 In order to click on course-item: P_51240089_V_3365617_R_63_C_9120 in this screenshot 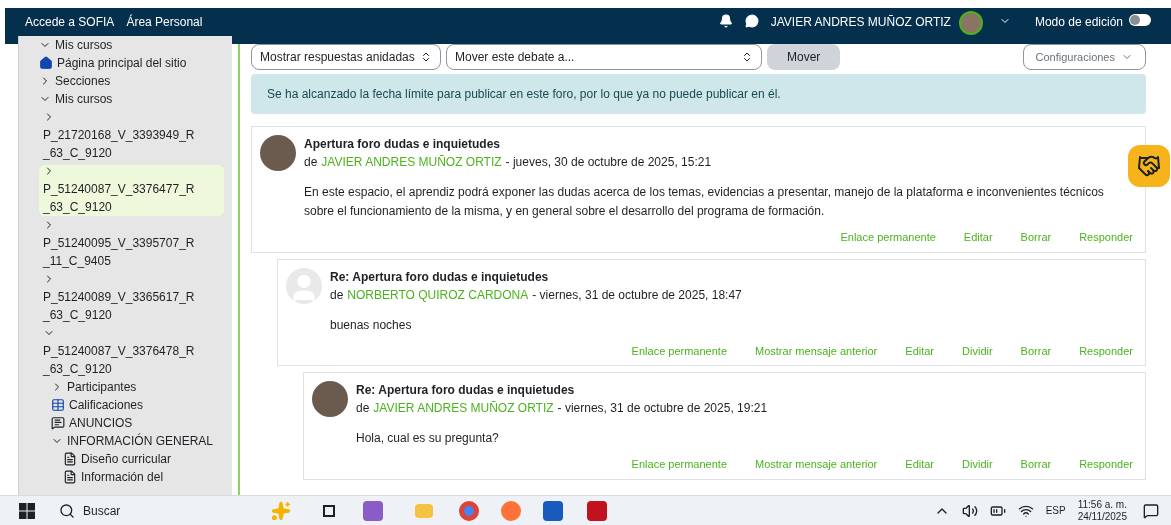, I will do `click(131, 298)`.